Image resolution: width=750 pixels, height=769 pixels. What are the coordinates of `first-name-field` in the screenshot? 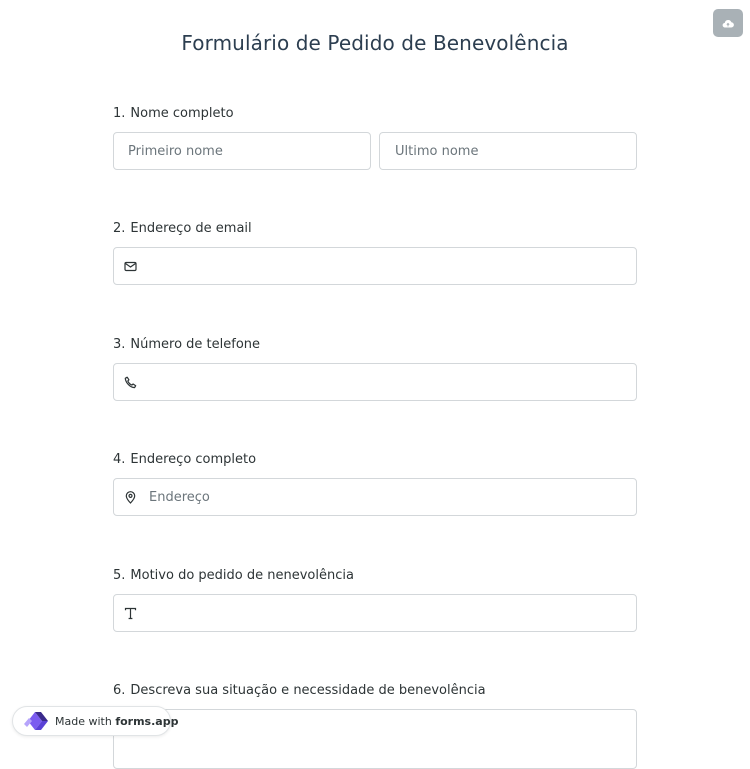 It's located at (242, 151).